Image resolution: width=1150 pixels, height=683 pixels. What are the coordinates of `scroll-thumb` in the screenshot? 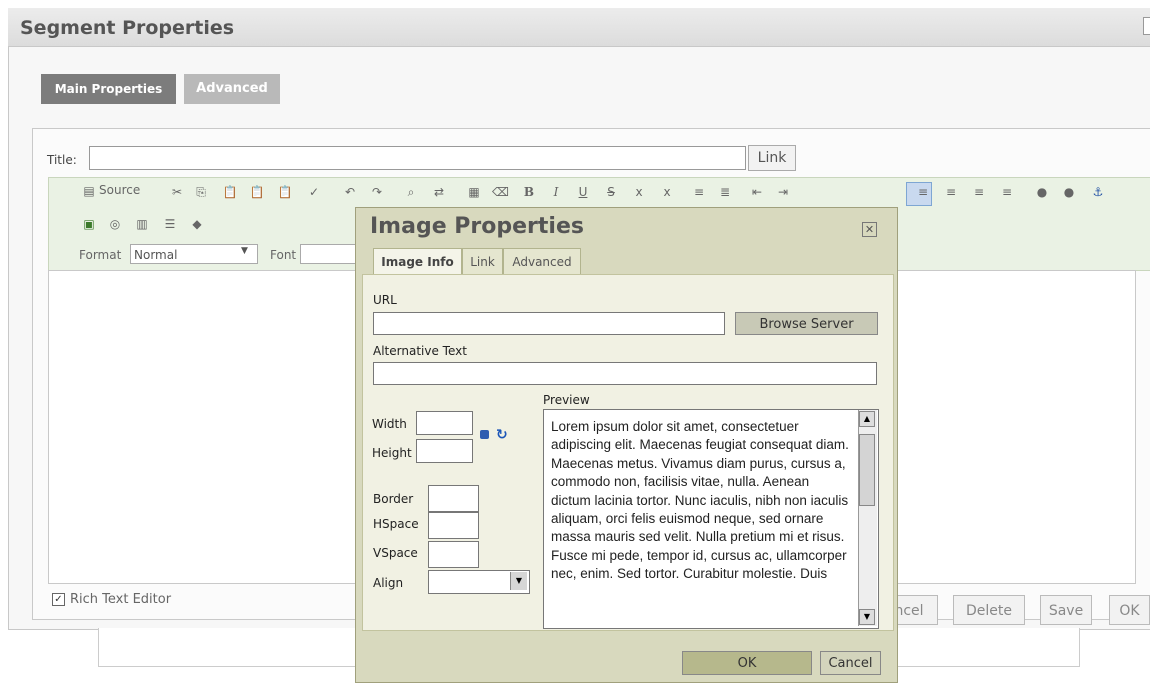 It's located at (867, 470).